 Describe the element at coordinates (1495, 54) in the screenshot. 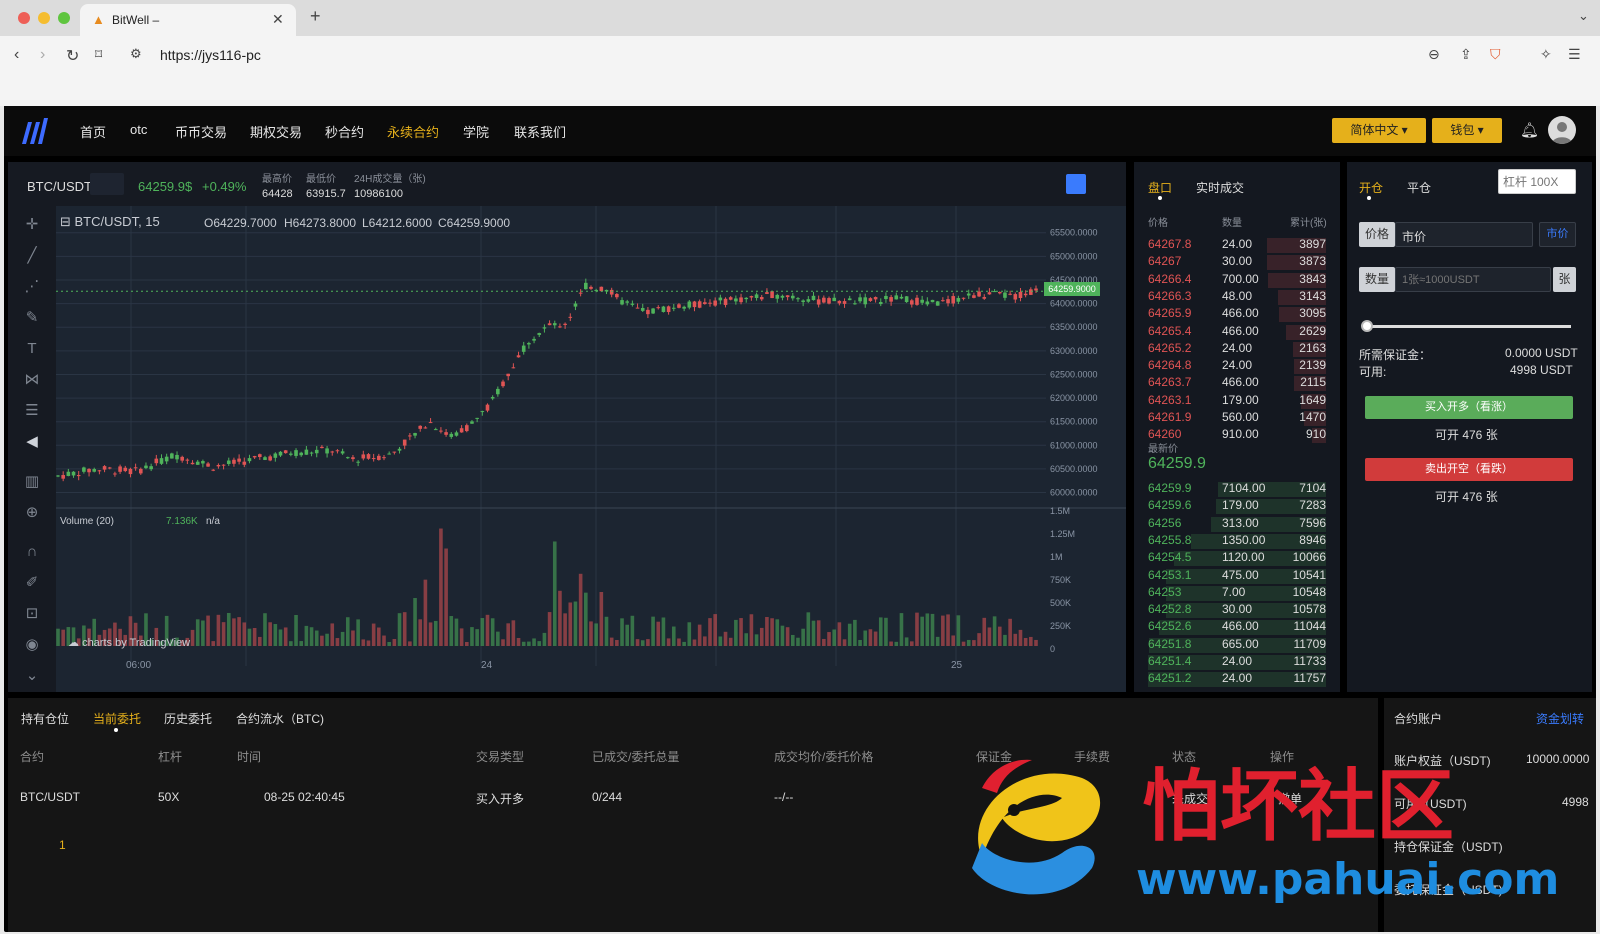

I see `shield-icon: ⛉` at that location.